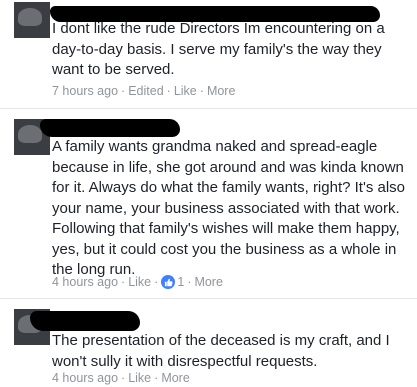 This screenshot has width=417, height=387. Describe the element at coordinates (168, 282) in the screenshot. I see `like-thumb-icon` at that location.